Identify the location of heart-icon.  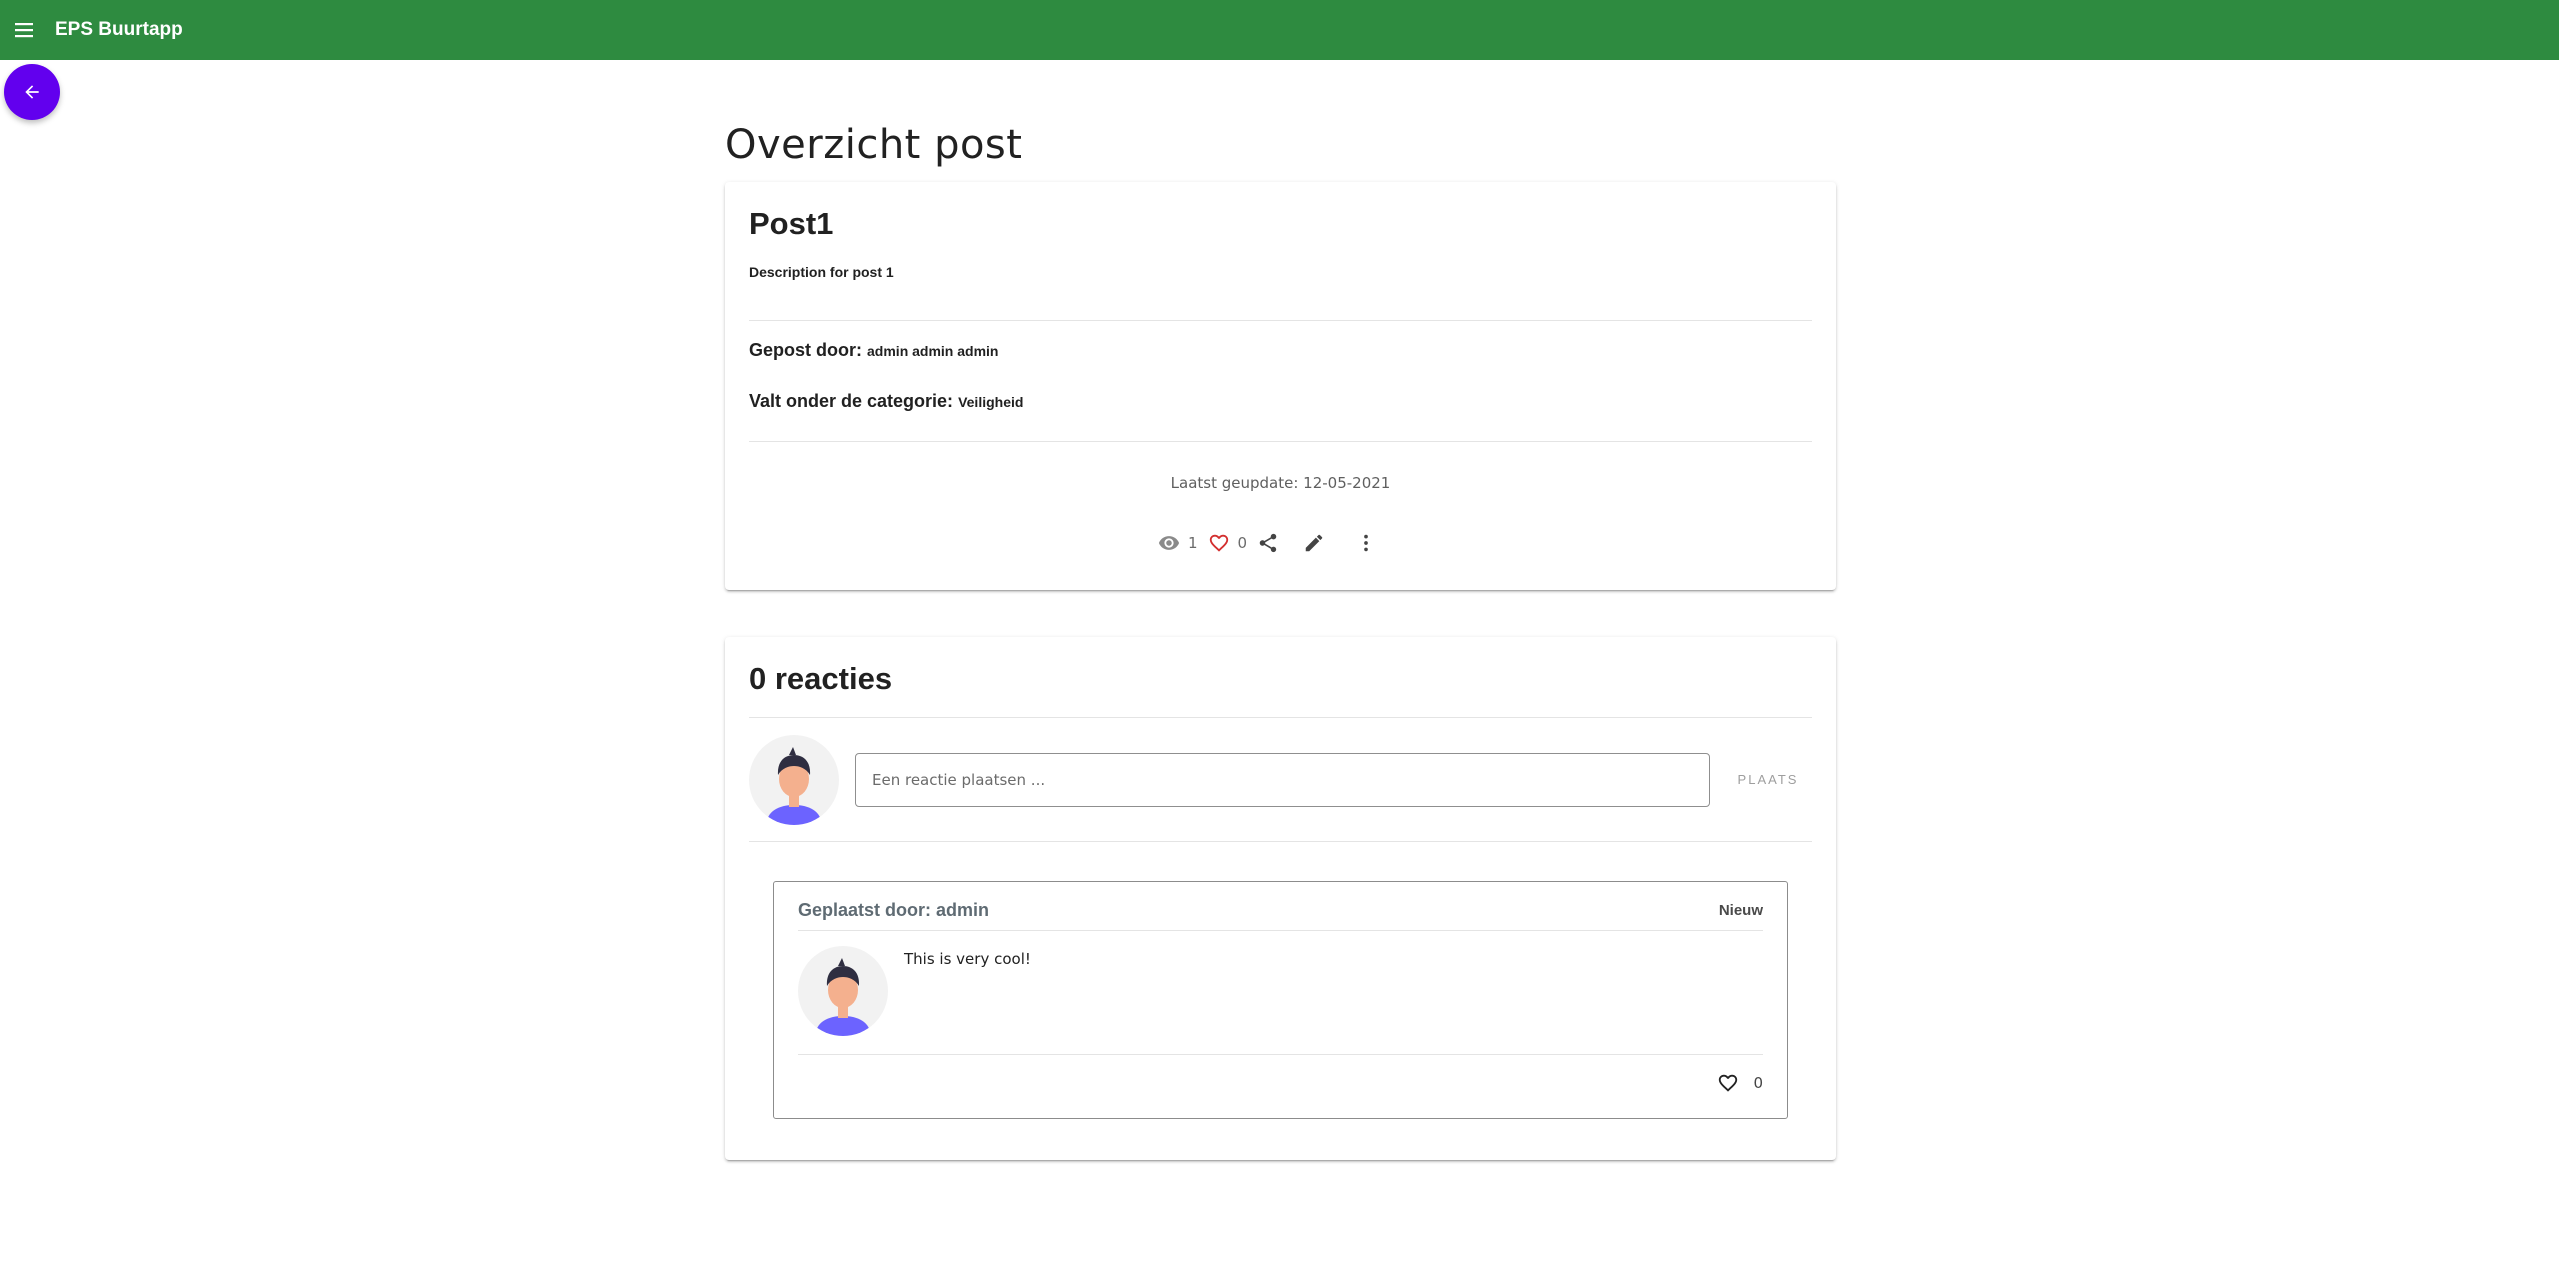
(1218, 543).